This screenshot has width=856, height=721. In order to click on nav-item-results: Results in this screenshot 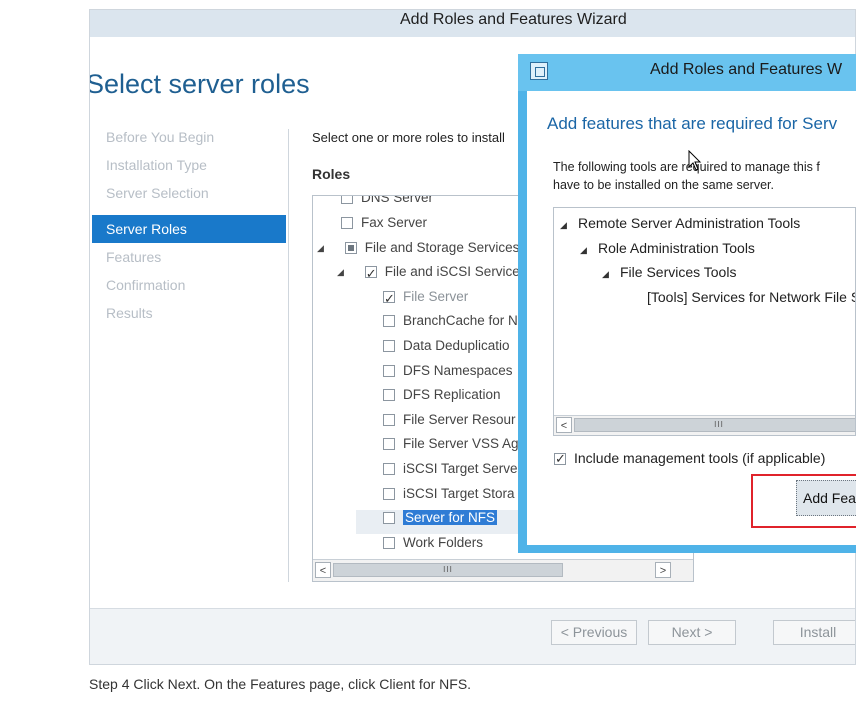, I will do `click(189, 313)`.